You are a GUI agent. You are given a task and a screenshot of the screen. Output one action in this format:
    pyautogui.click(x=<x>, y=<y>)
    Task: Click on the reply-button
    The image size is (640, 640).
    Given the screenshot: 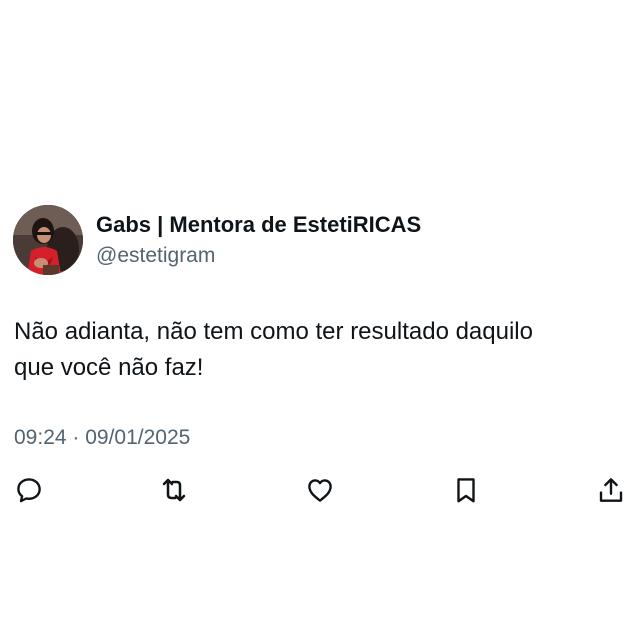 What is the action you would take?
    pyautogui.click(x=29, y=490)
    